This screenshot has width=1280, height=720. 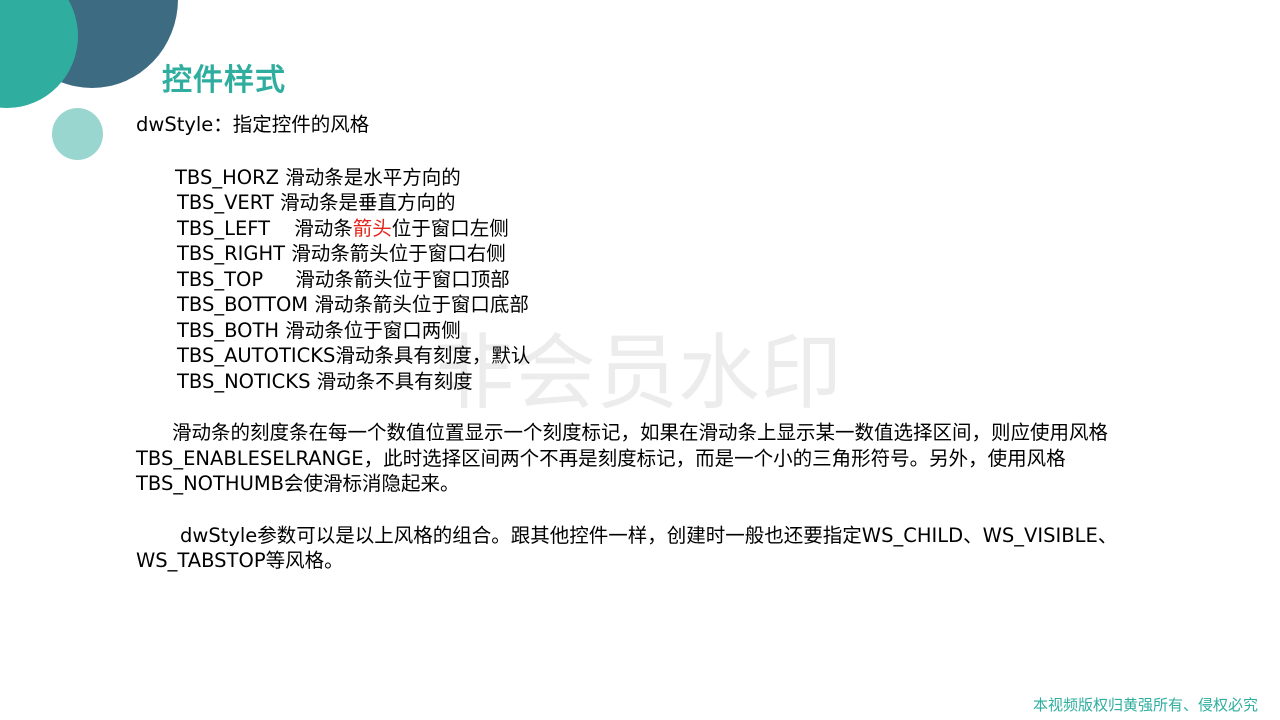 What do you see at coordinates (323, 228) in the screenshot?
I see `style-desc-prefix: 滑动条` at bounding box center [323, 228].